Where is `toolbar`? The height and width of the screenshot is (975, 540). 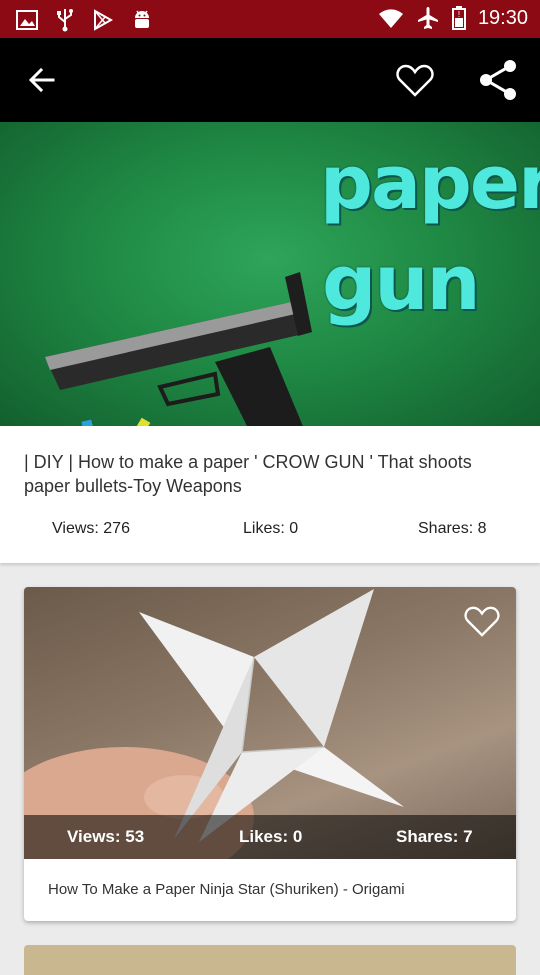 toolbar is located at coordinates (270, 80).